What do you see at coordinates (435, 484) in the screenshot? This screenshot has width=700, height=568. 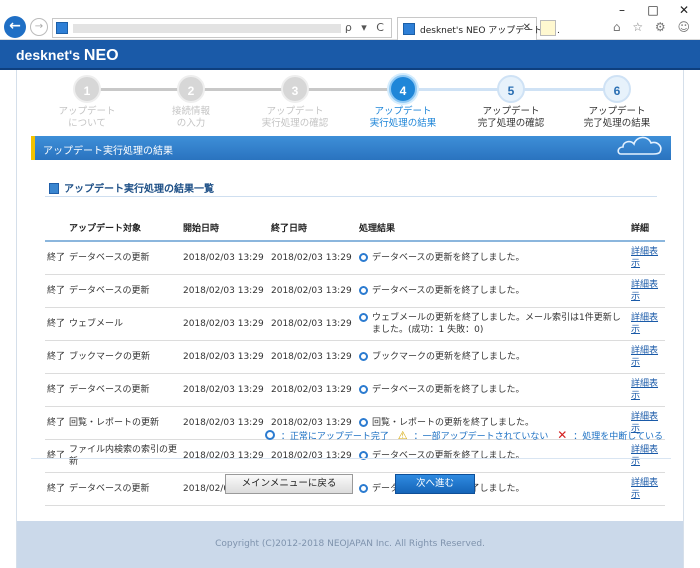 I see `next-button: 次へ進む` at bounding box center [435, 484].